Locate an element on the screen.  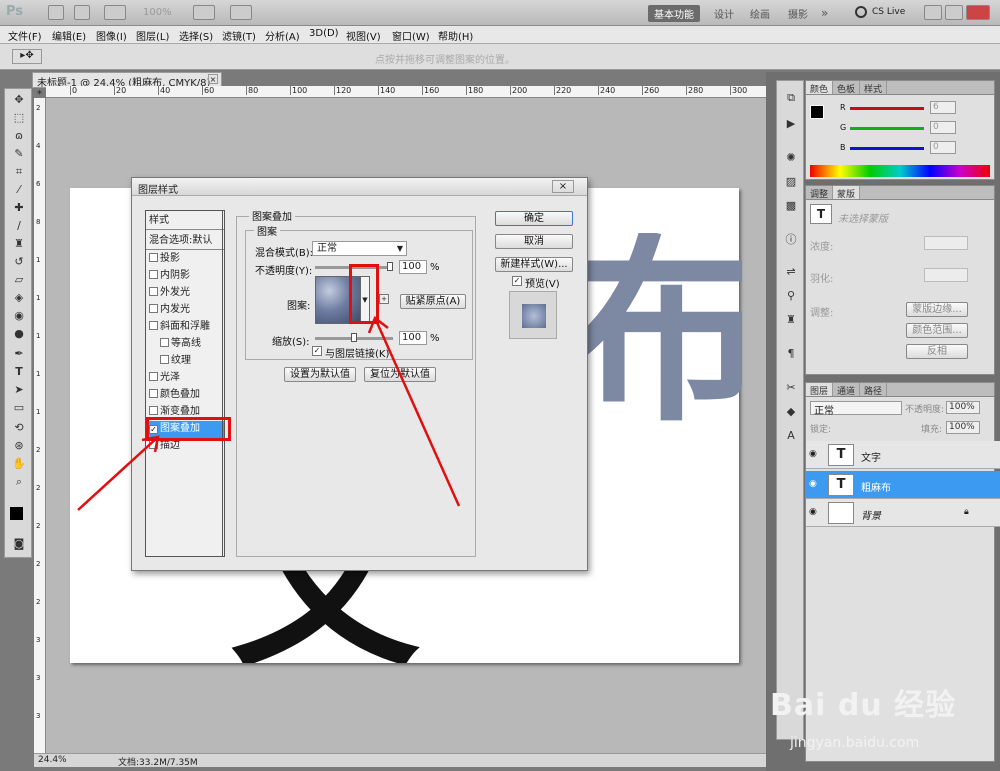
annotation-arrows is located at coordinates (269, 413).